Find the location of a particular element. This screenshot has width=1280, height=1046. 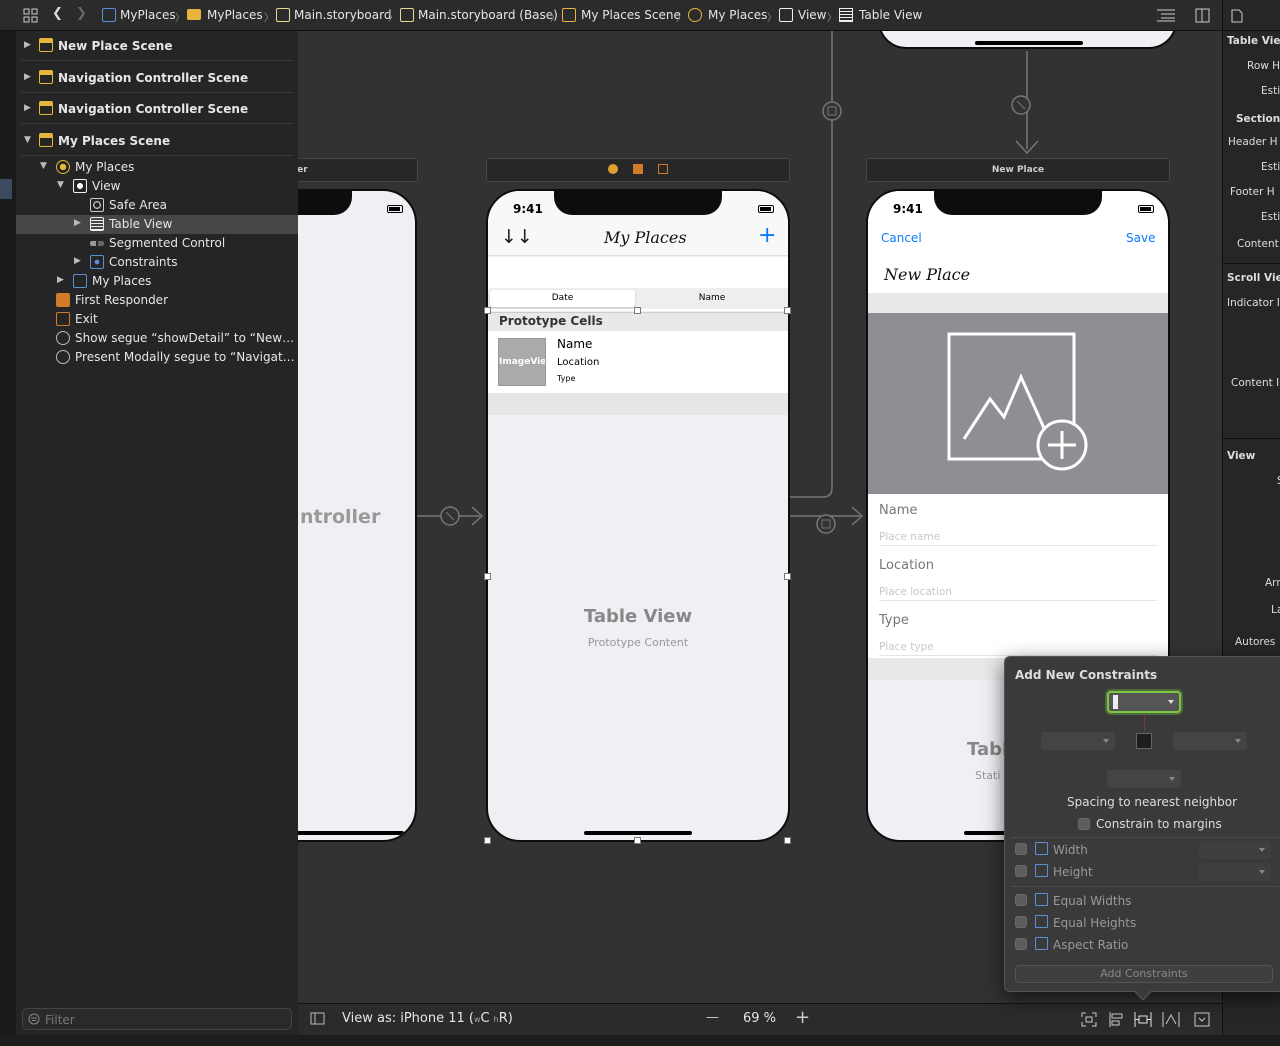

outline-item: ▼ View is located at coordinates (157, 186).